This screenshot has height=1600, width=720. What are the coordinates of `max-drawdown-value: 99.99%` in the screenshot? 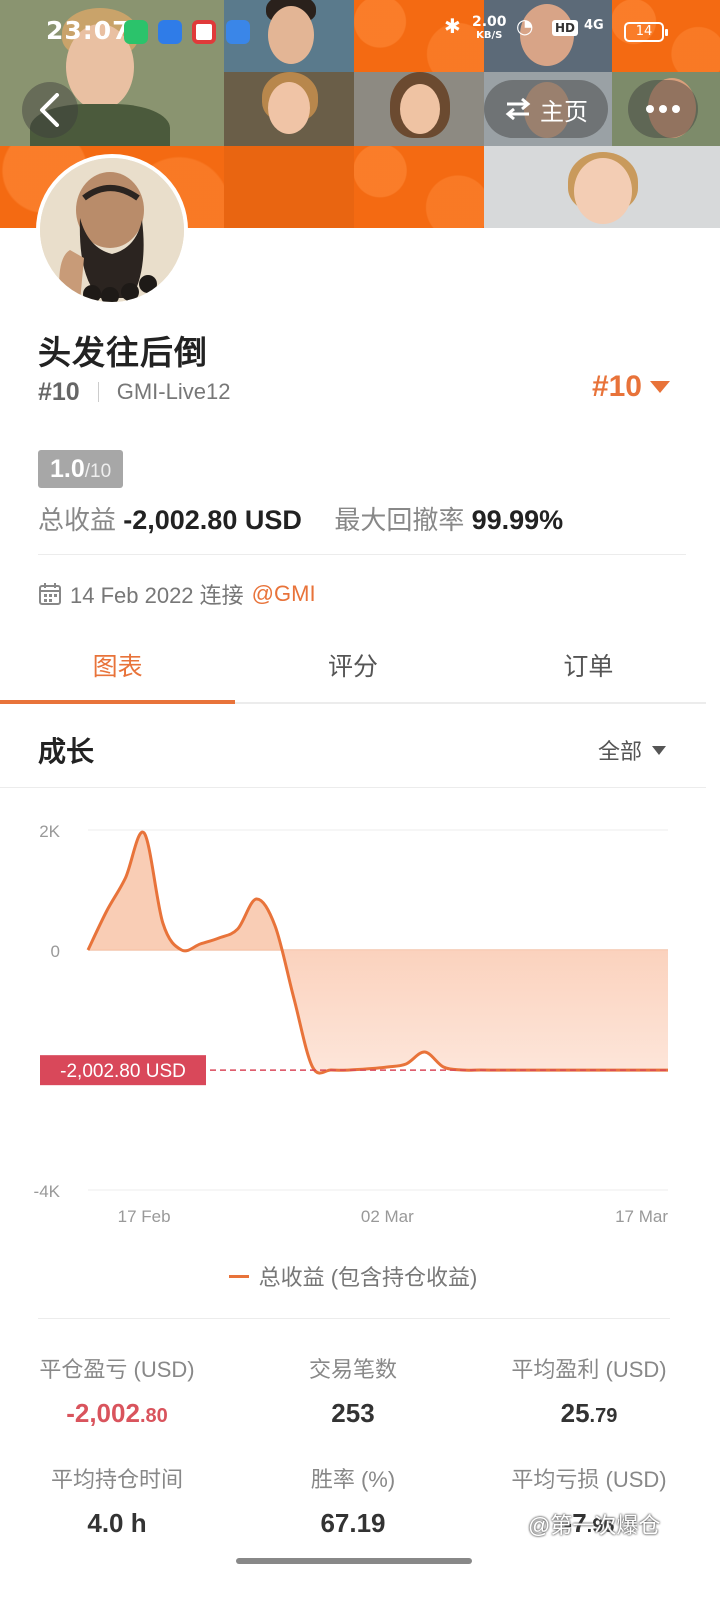 It's located at (517, 520).